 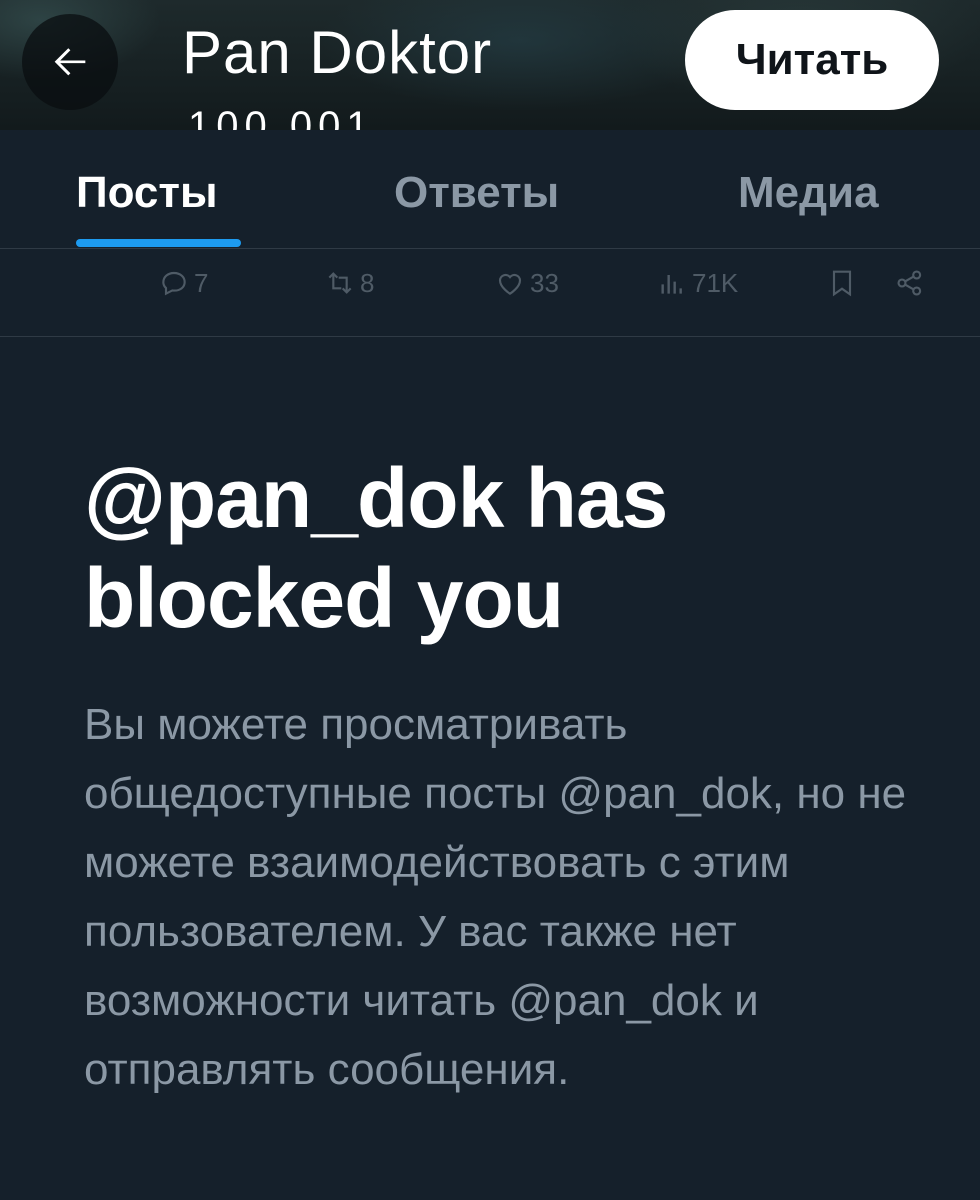 I want to click on share-icon, so click(x=909, y=283).